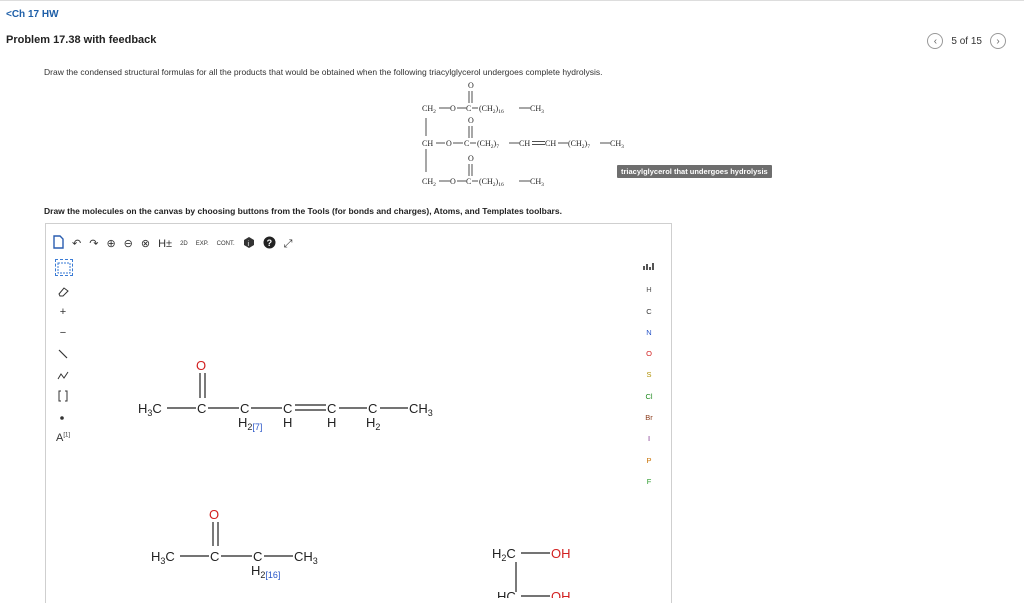 The width and height of the screenshot is (1024, 603). Describe the element at coordinates (373, 423) in the screenshot. I see `svg-text: H2` at that location.